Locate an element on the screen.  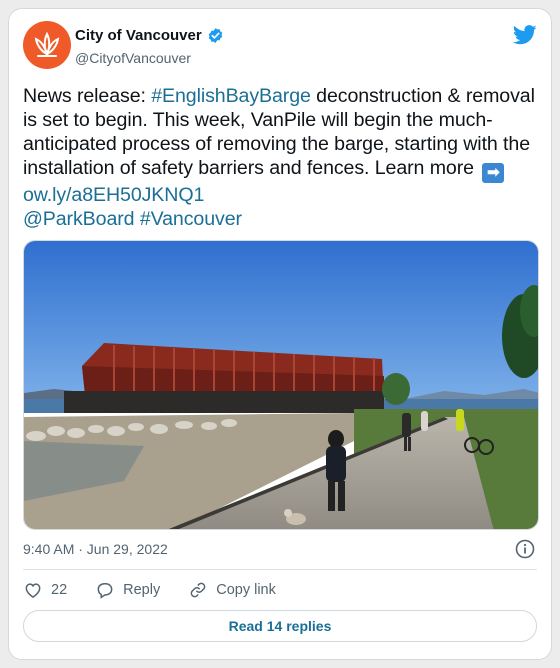
hashtag-vancouver: #Vancouver is located at coordinates (191, 219).